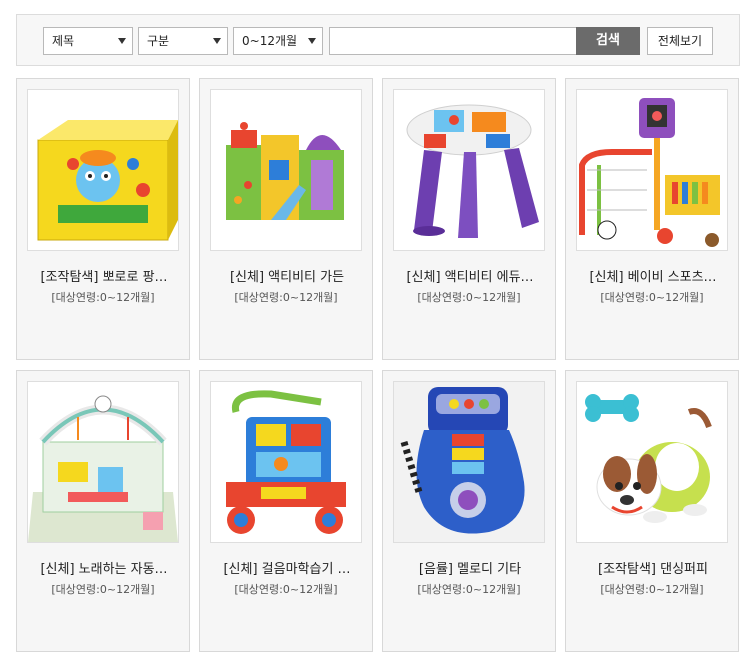 This screenshot has height=660, width=750. I want to click on product-card: [신체] 걸음마학습기 … [대상연령:0~12개월], so click(286, 511).